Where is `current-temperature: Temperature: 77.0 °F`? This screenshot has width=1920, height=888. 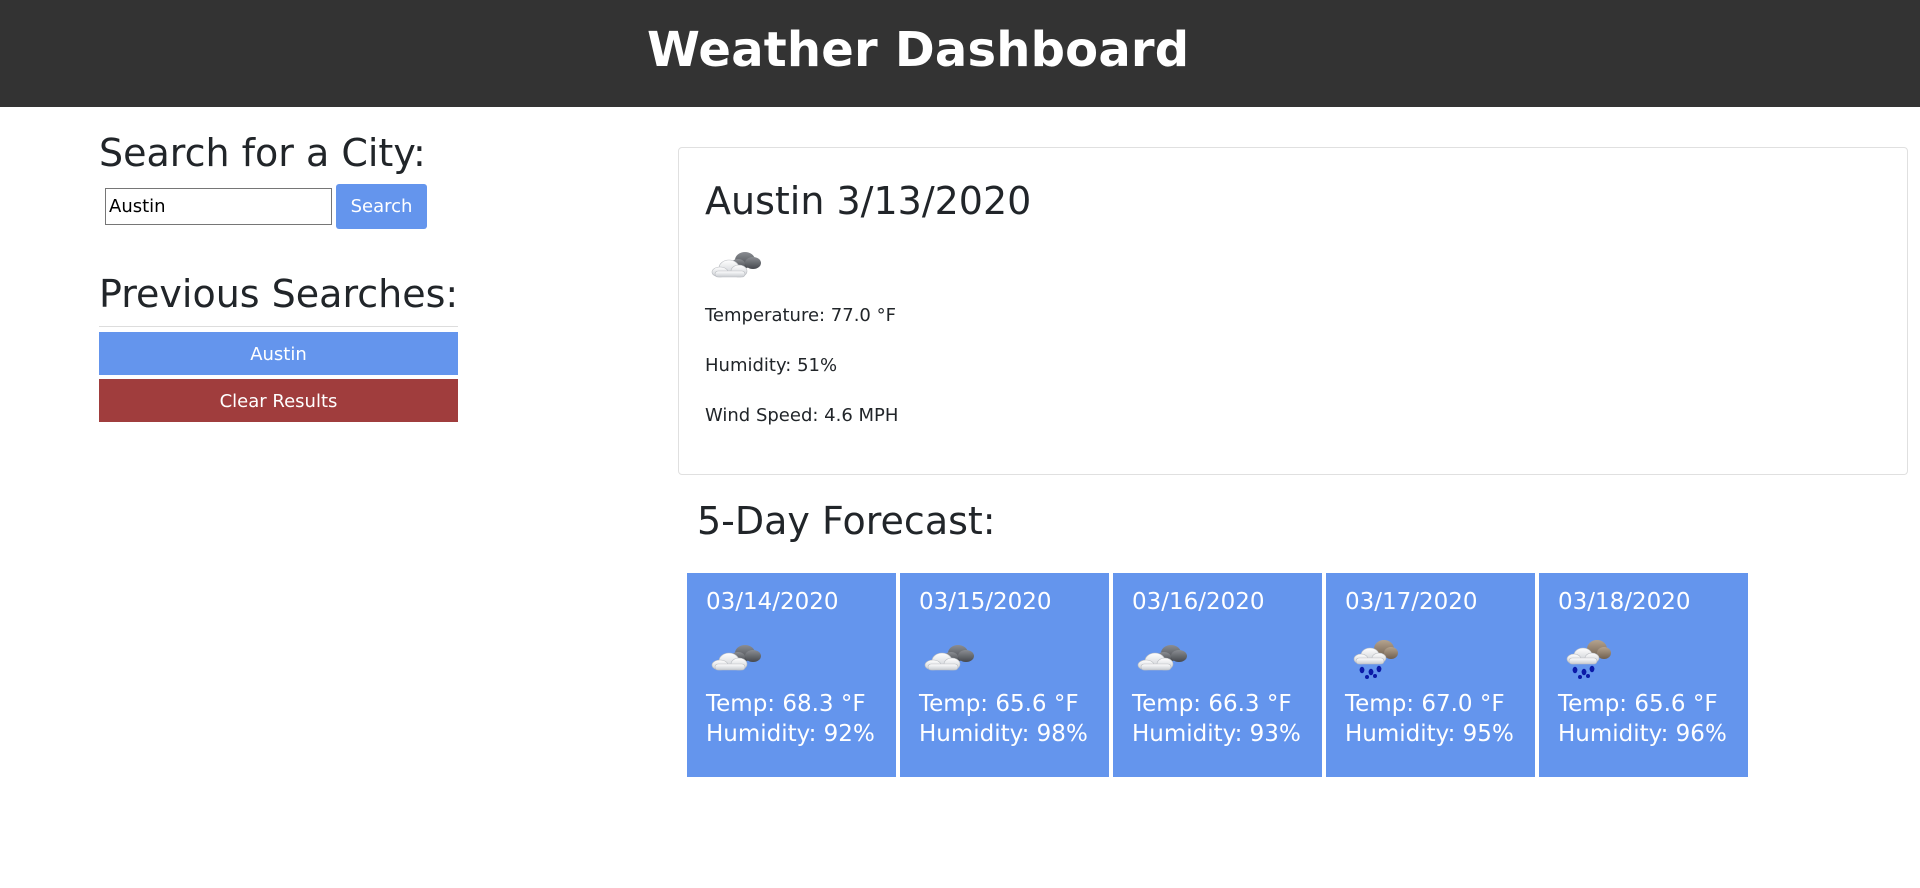
current-temperature: Temperature: 77.0 °F is located at coordinates (800, 315).